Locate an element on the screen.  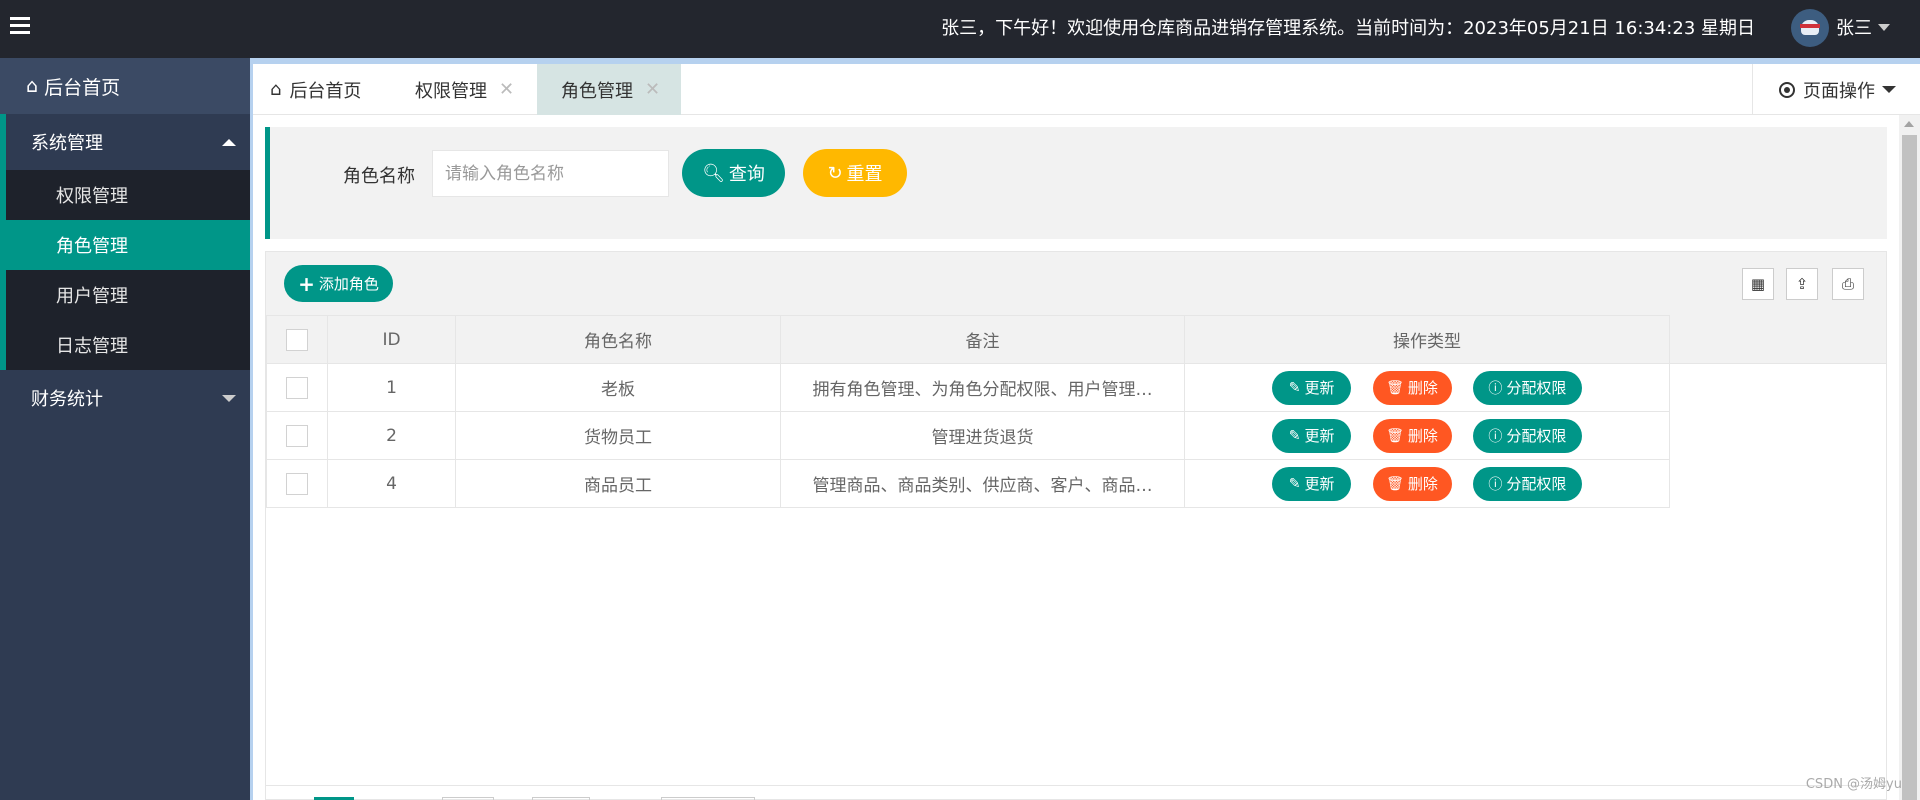
chevron-up-icon is located at coordinates (229, 142).